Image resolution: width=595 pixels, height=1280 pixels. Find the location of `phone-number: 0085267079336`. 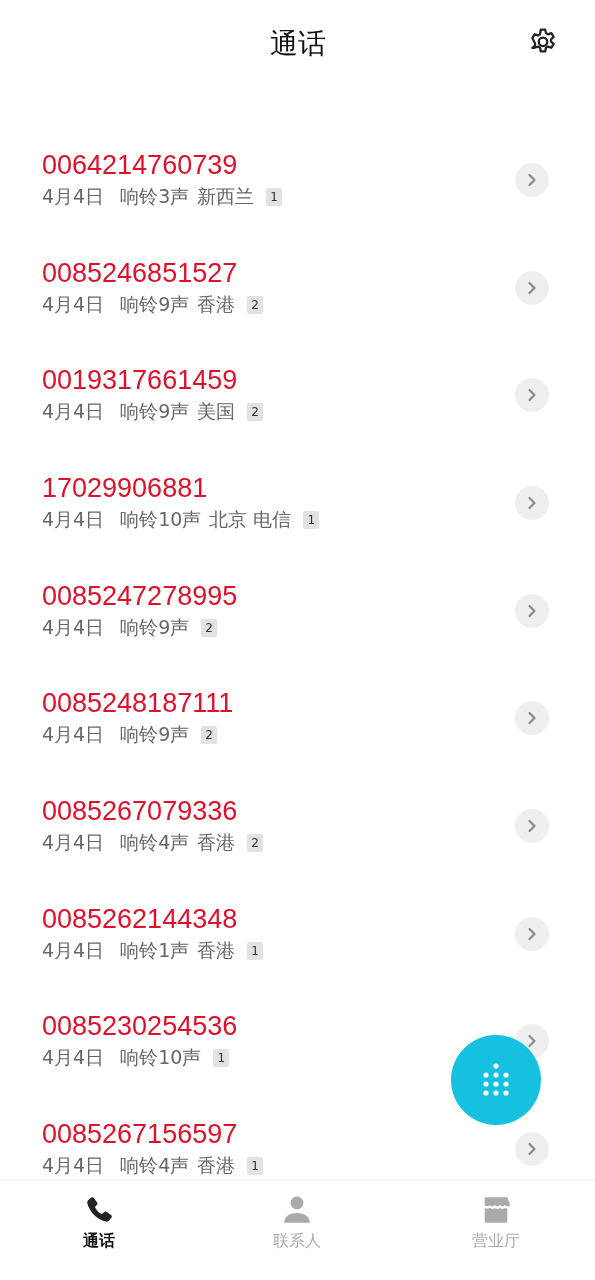

phone-number: 0085267079336 is located at coordinates (140, 811).